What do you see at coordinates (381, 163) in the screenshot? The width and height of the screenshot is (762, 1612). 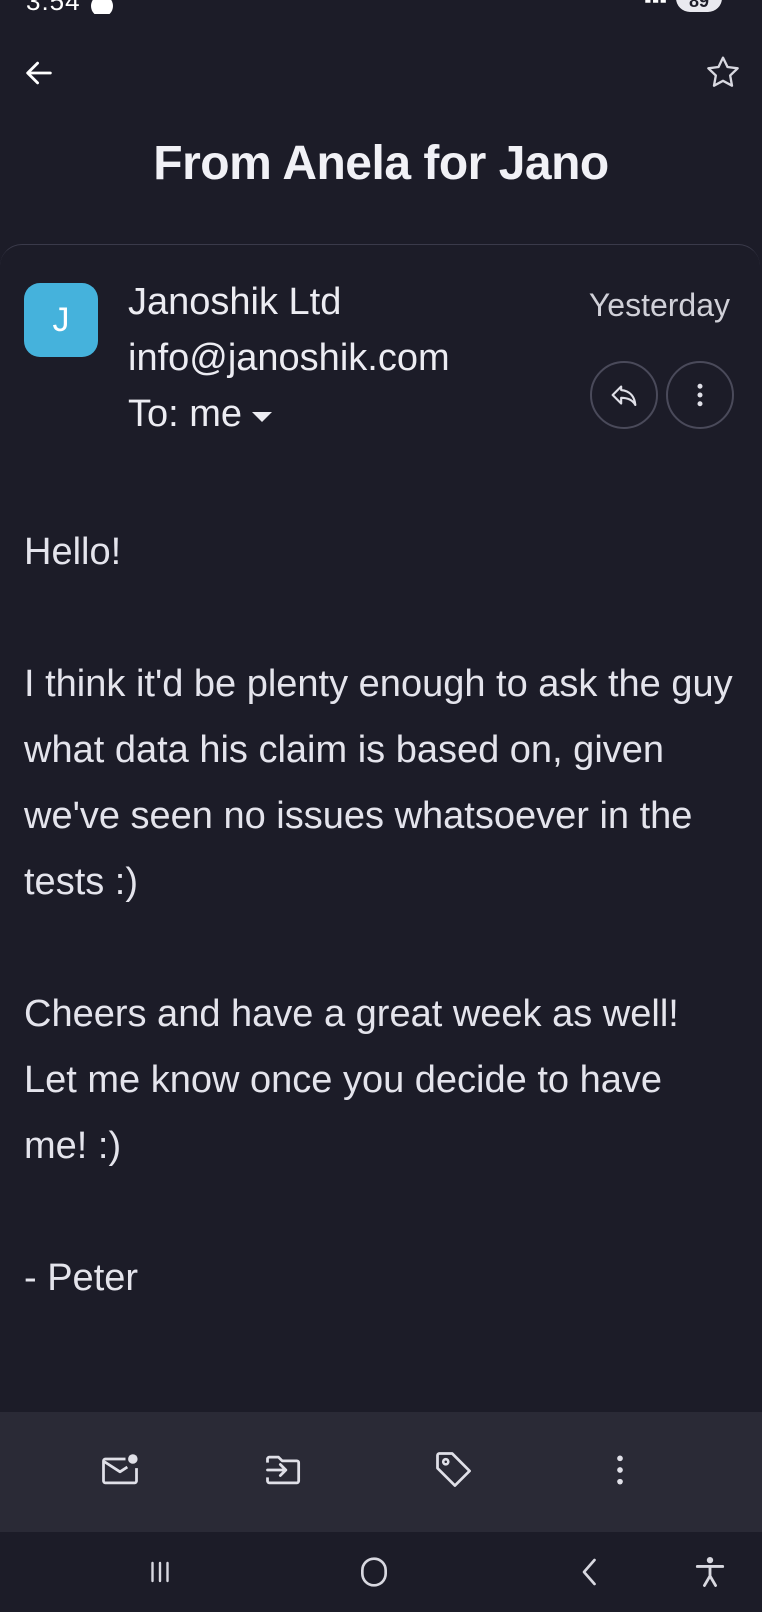 I see `email-subject: From Anela for Jano` at bounding box center [381, 163].